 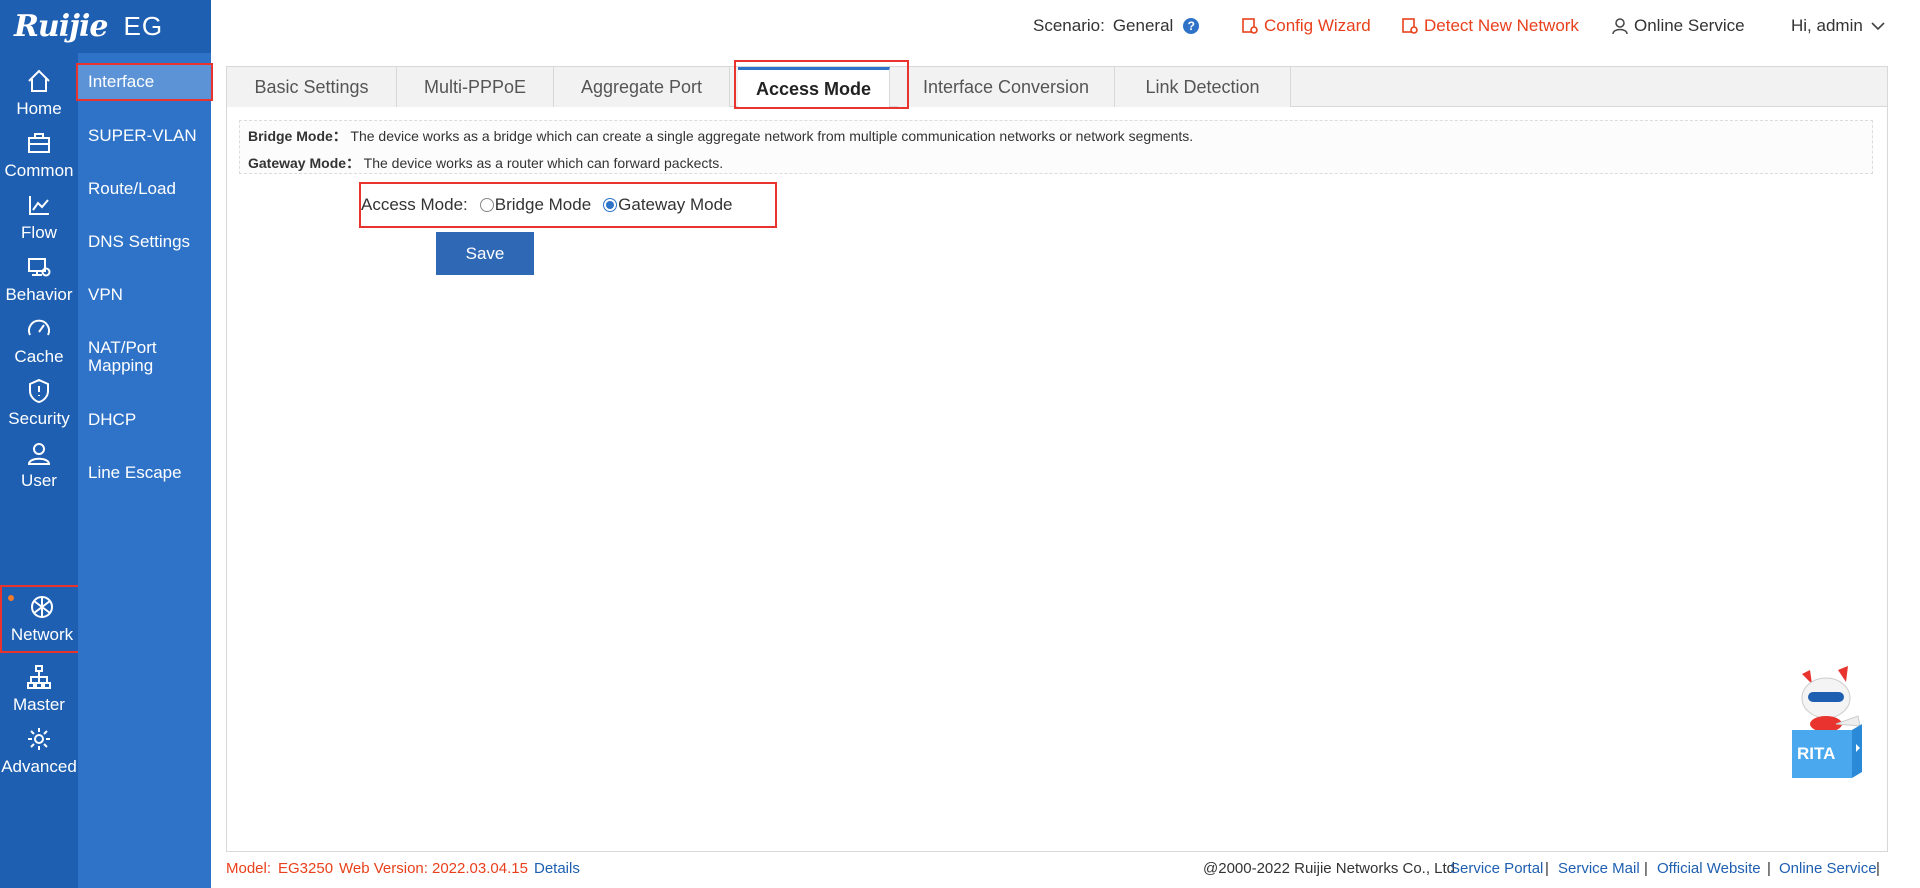 What do you see at coordinates (39, 80) in the screenshot?
I see `home-icon` at bounding box center [39, 80].